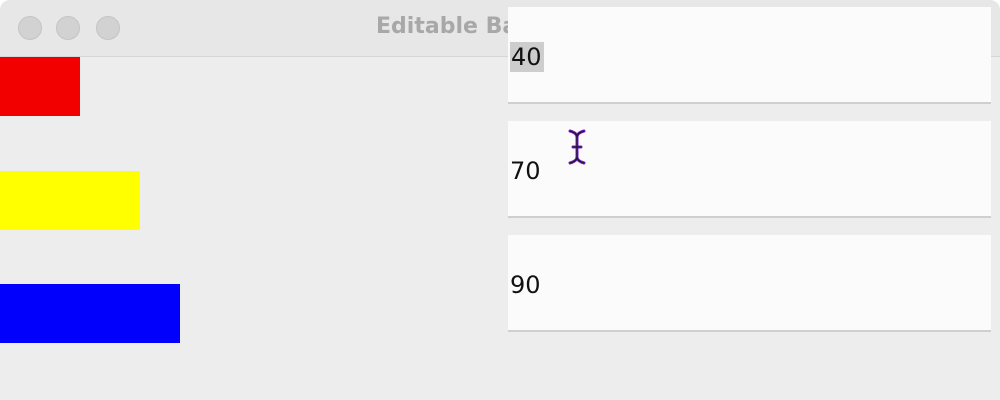  What do you see at coordinates (525, 171) in the screenshot?
I see `value-field-2-text: 70` at bounding box center [525, 171].